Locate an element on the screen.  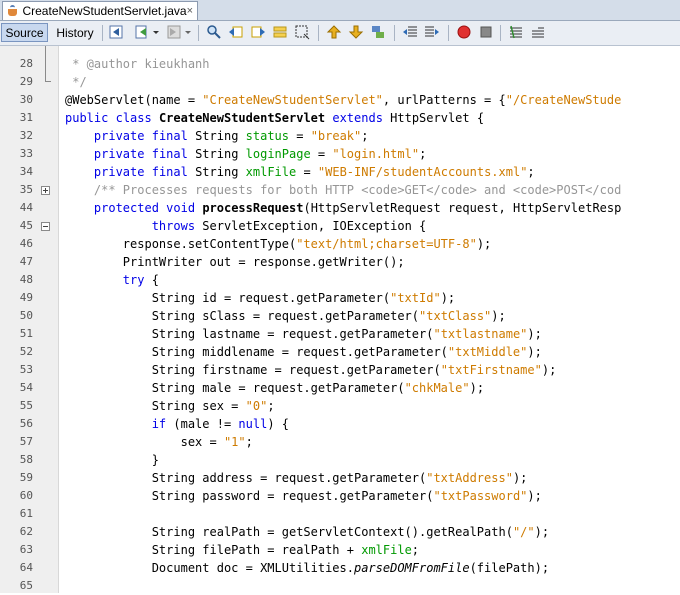
toggle-bookmark-icon is located at coordinates (378, 32).